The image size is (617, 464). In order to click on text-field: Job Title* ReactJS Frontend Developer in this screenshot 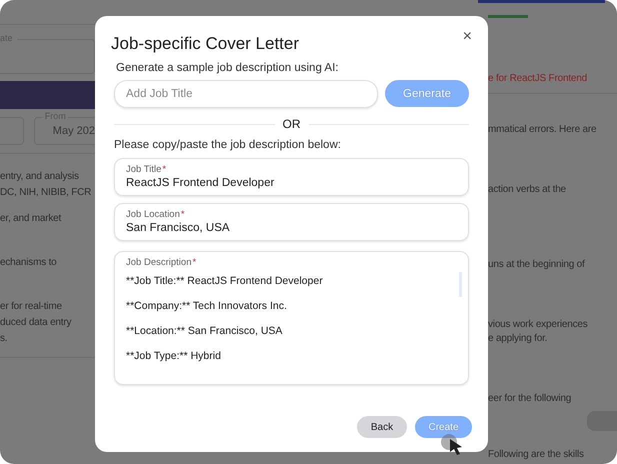, I will do `click(291, 177)`.